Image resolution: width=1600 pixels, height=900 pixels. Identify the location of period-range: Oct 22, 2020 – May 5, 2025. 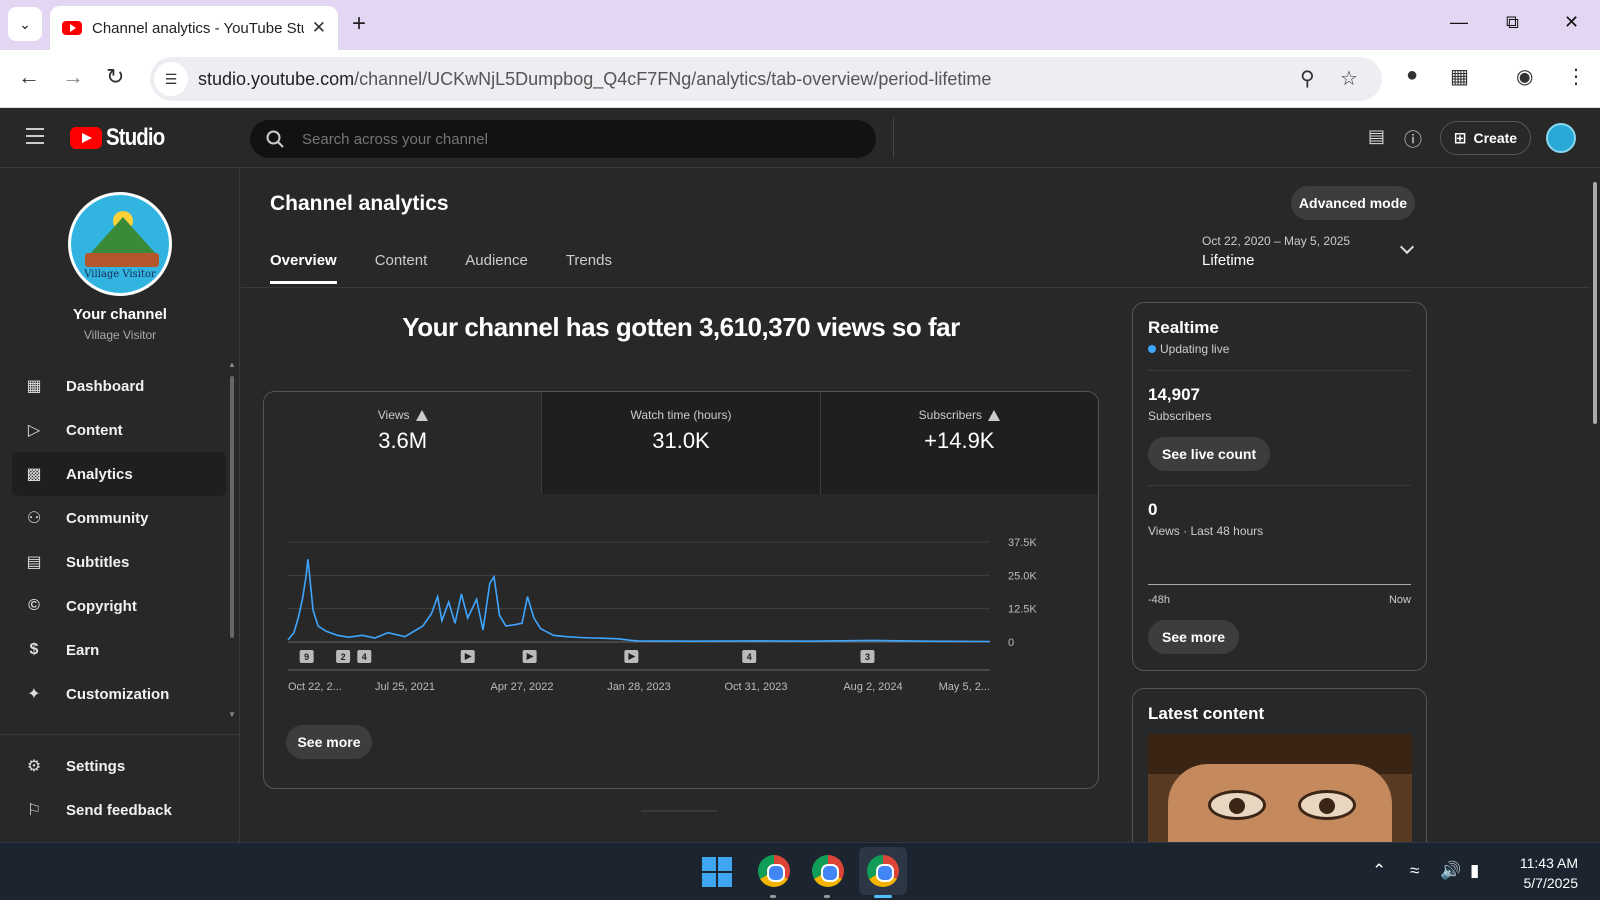
(1276, 241).